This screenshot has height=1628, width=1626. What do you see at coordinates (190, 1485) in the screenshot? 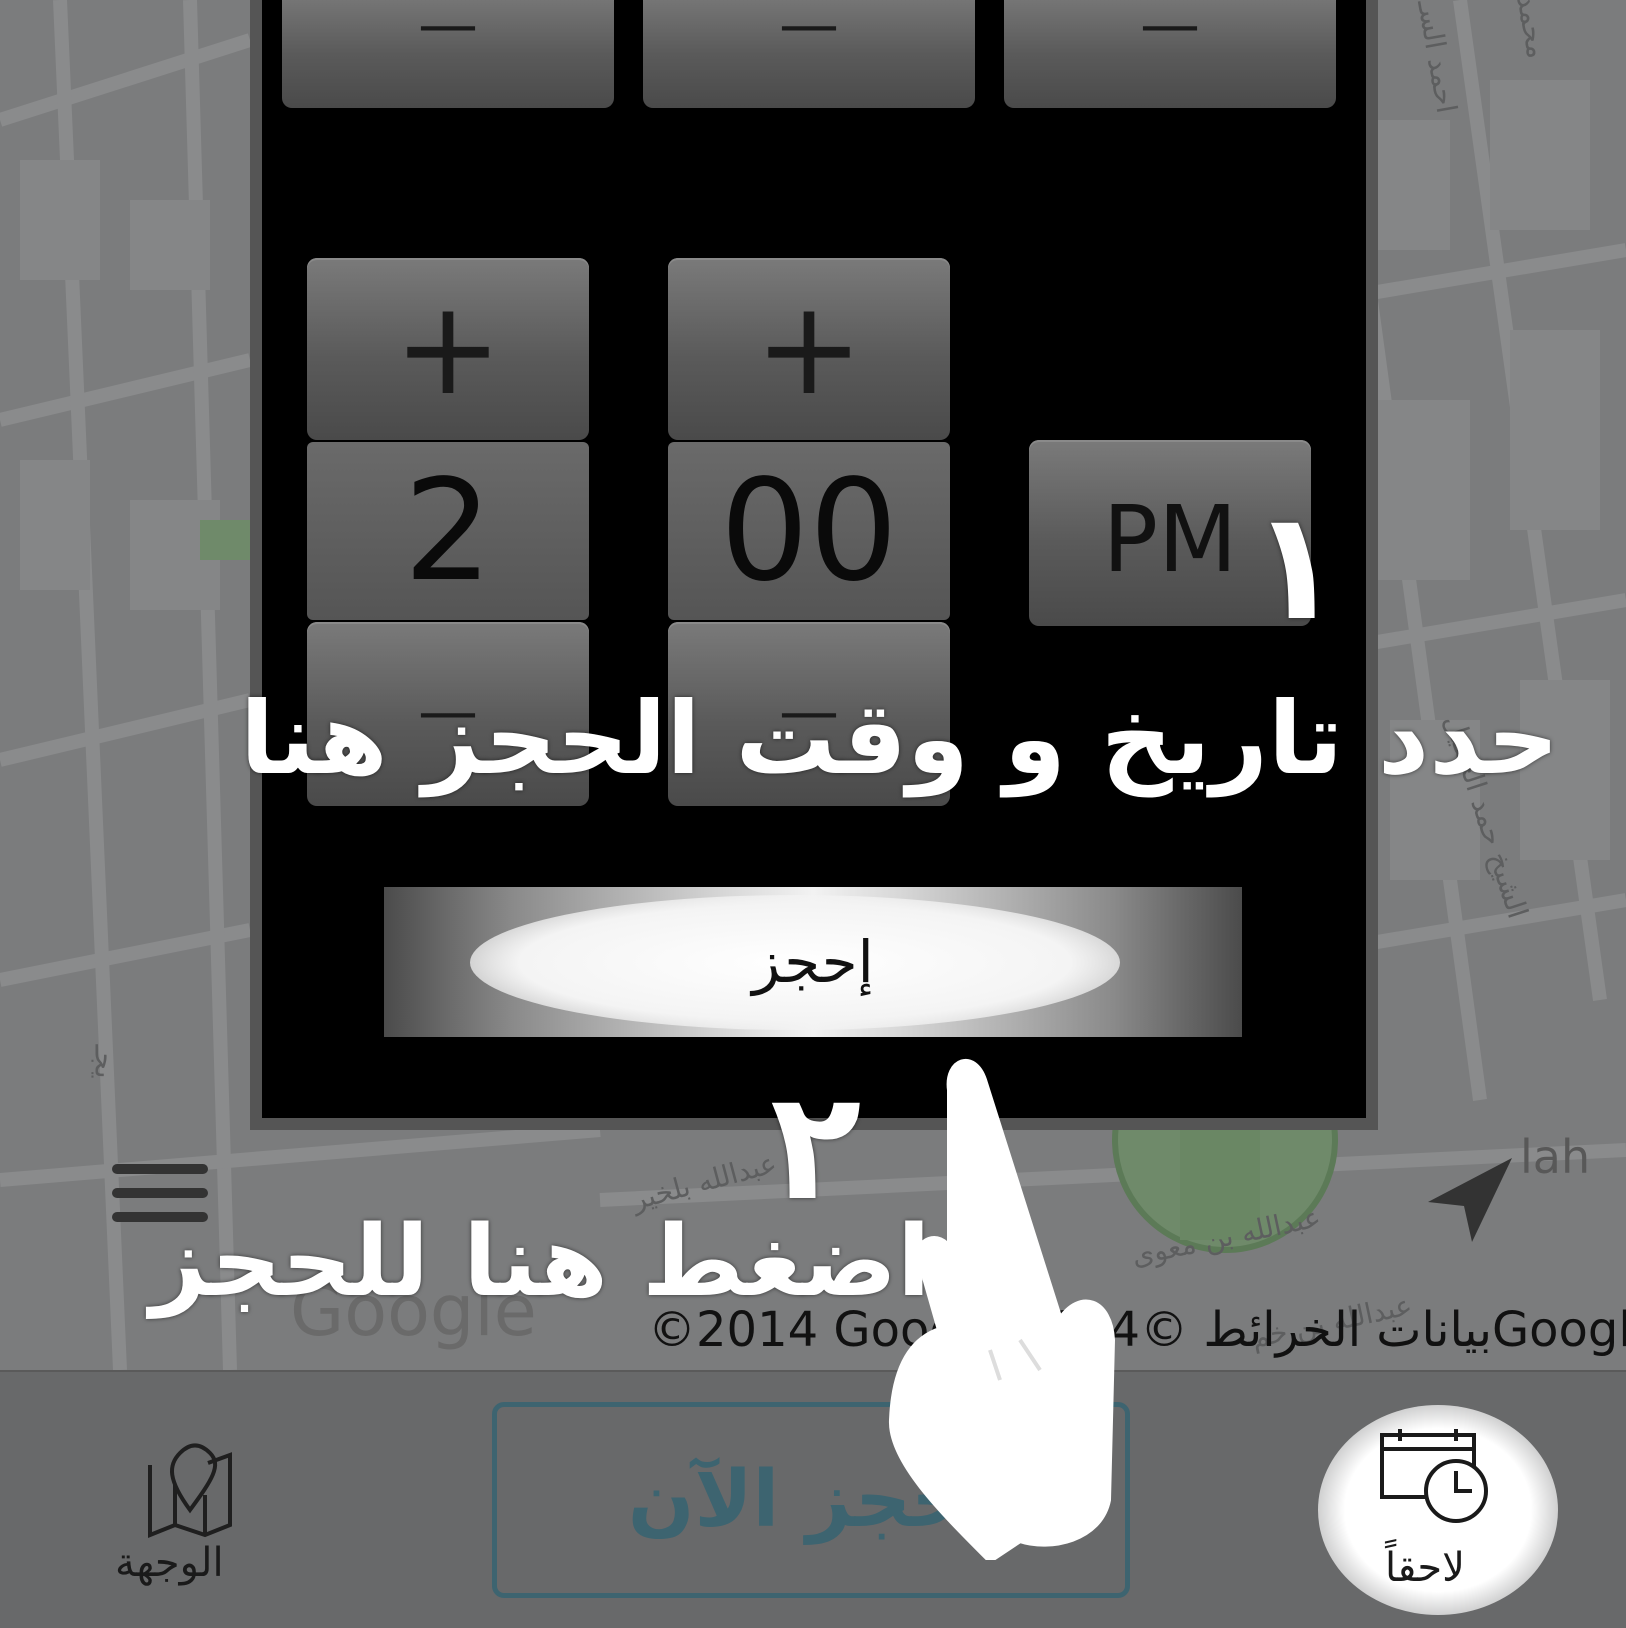
I see `map-location-icon` at bounding box center [190, 1485].